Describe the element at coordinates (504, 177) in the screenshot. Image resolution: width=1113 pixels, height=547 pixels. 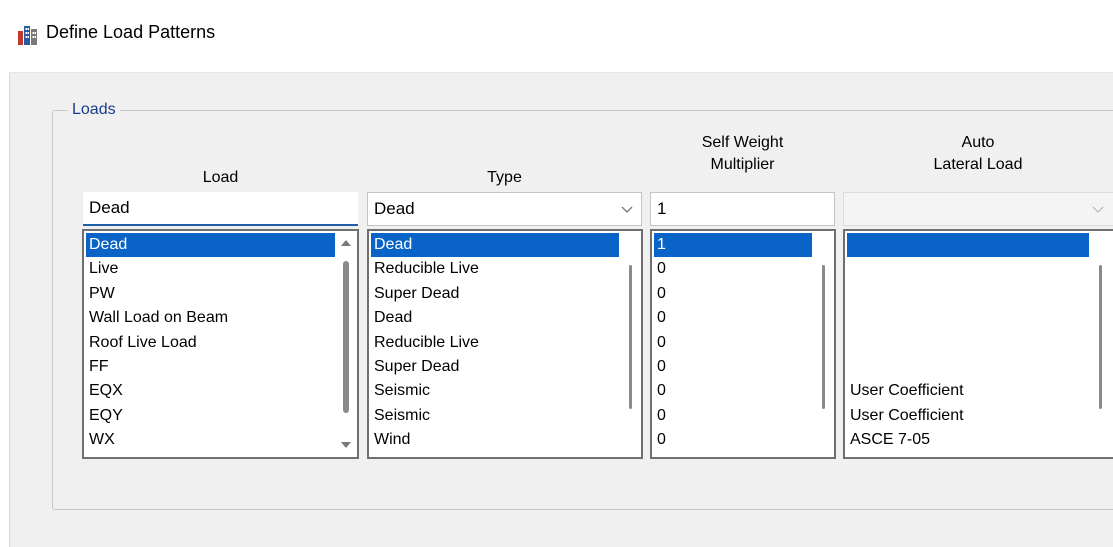
I see `type-column-header: Type` at that location.